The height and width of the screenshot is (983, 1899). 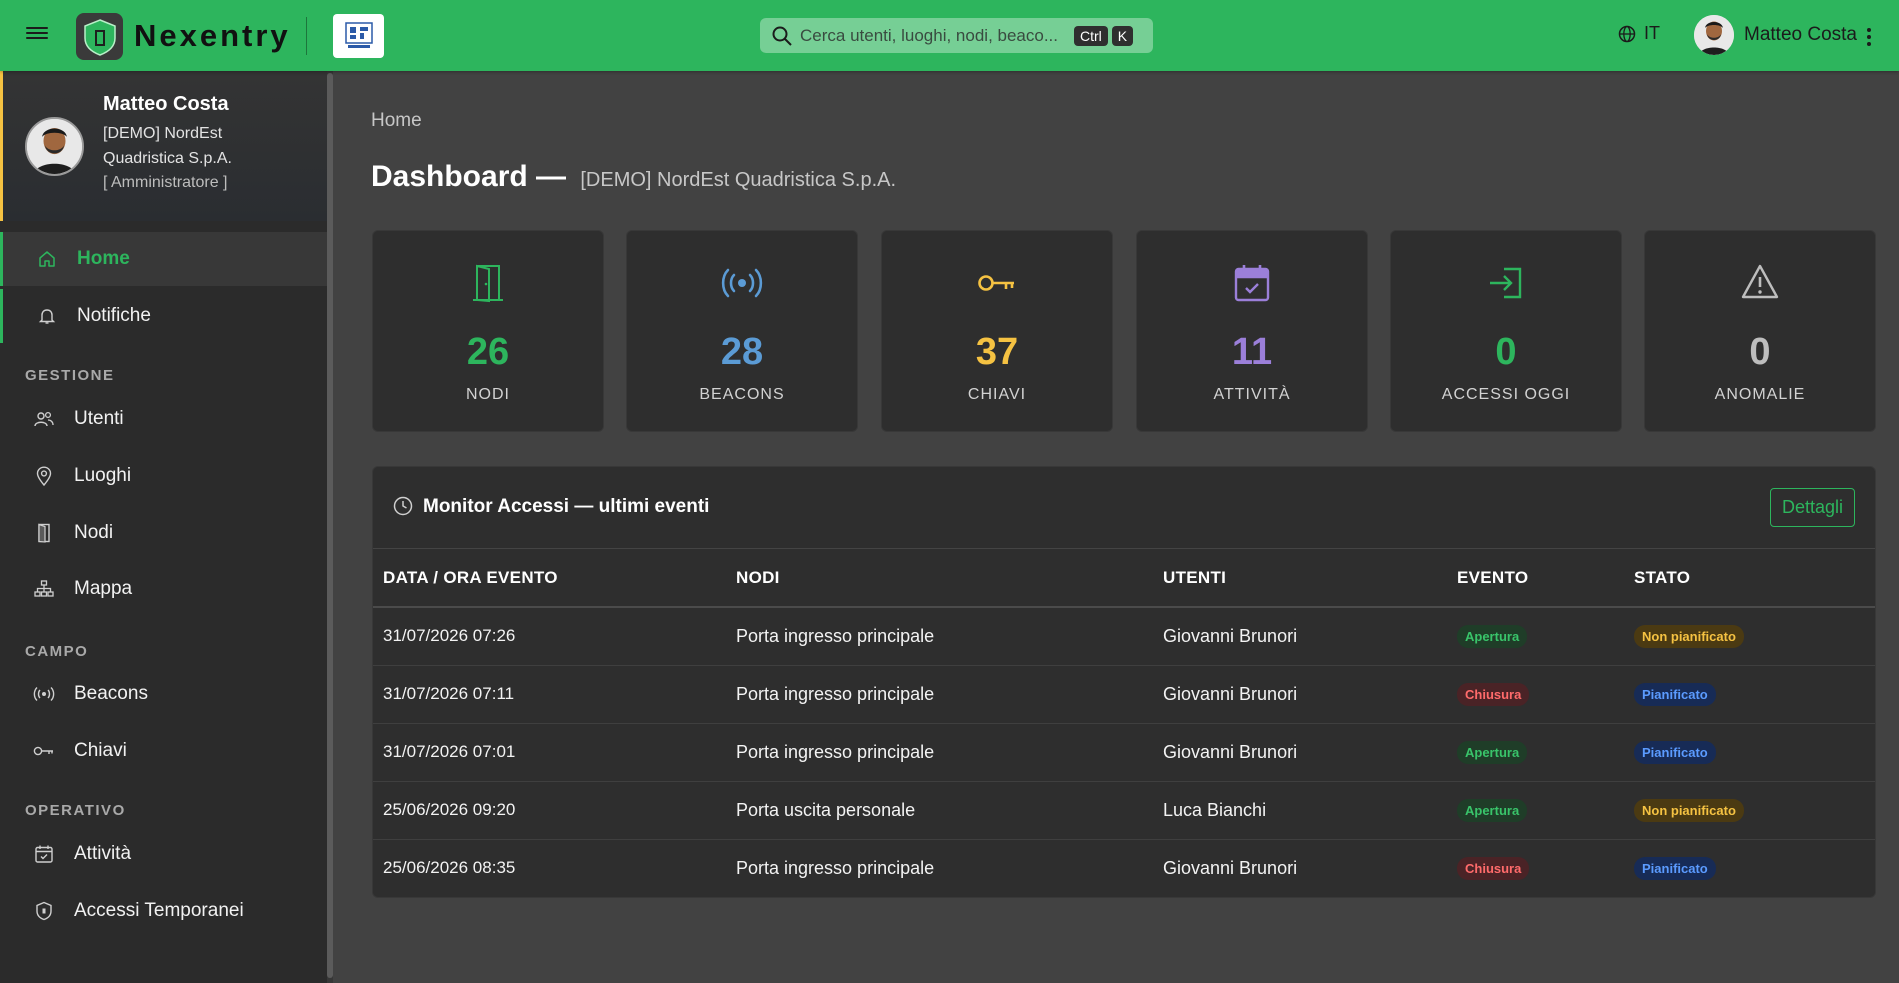 What do you see at coordinates (94, 532) in the screenshot?
I see `sidebar-item-label: Nodi` at bounding box center [94, 532].